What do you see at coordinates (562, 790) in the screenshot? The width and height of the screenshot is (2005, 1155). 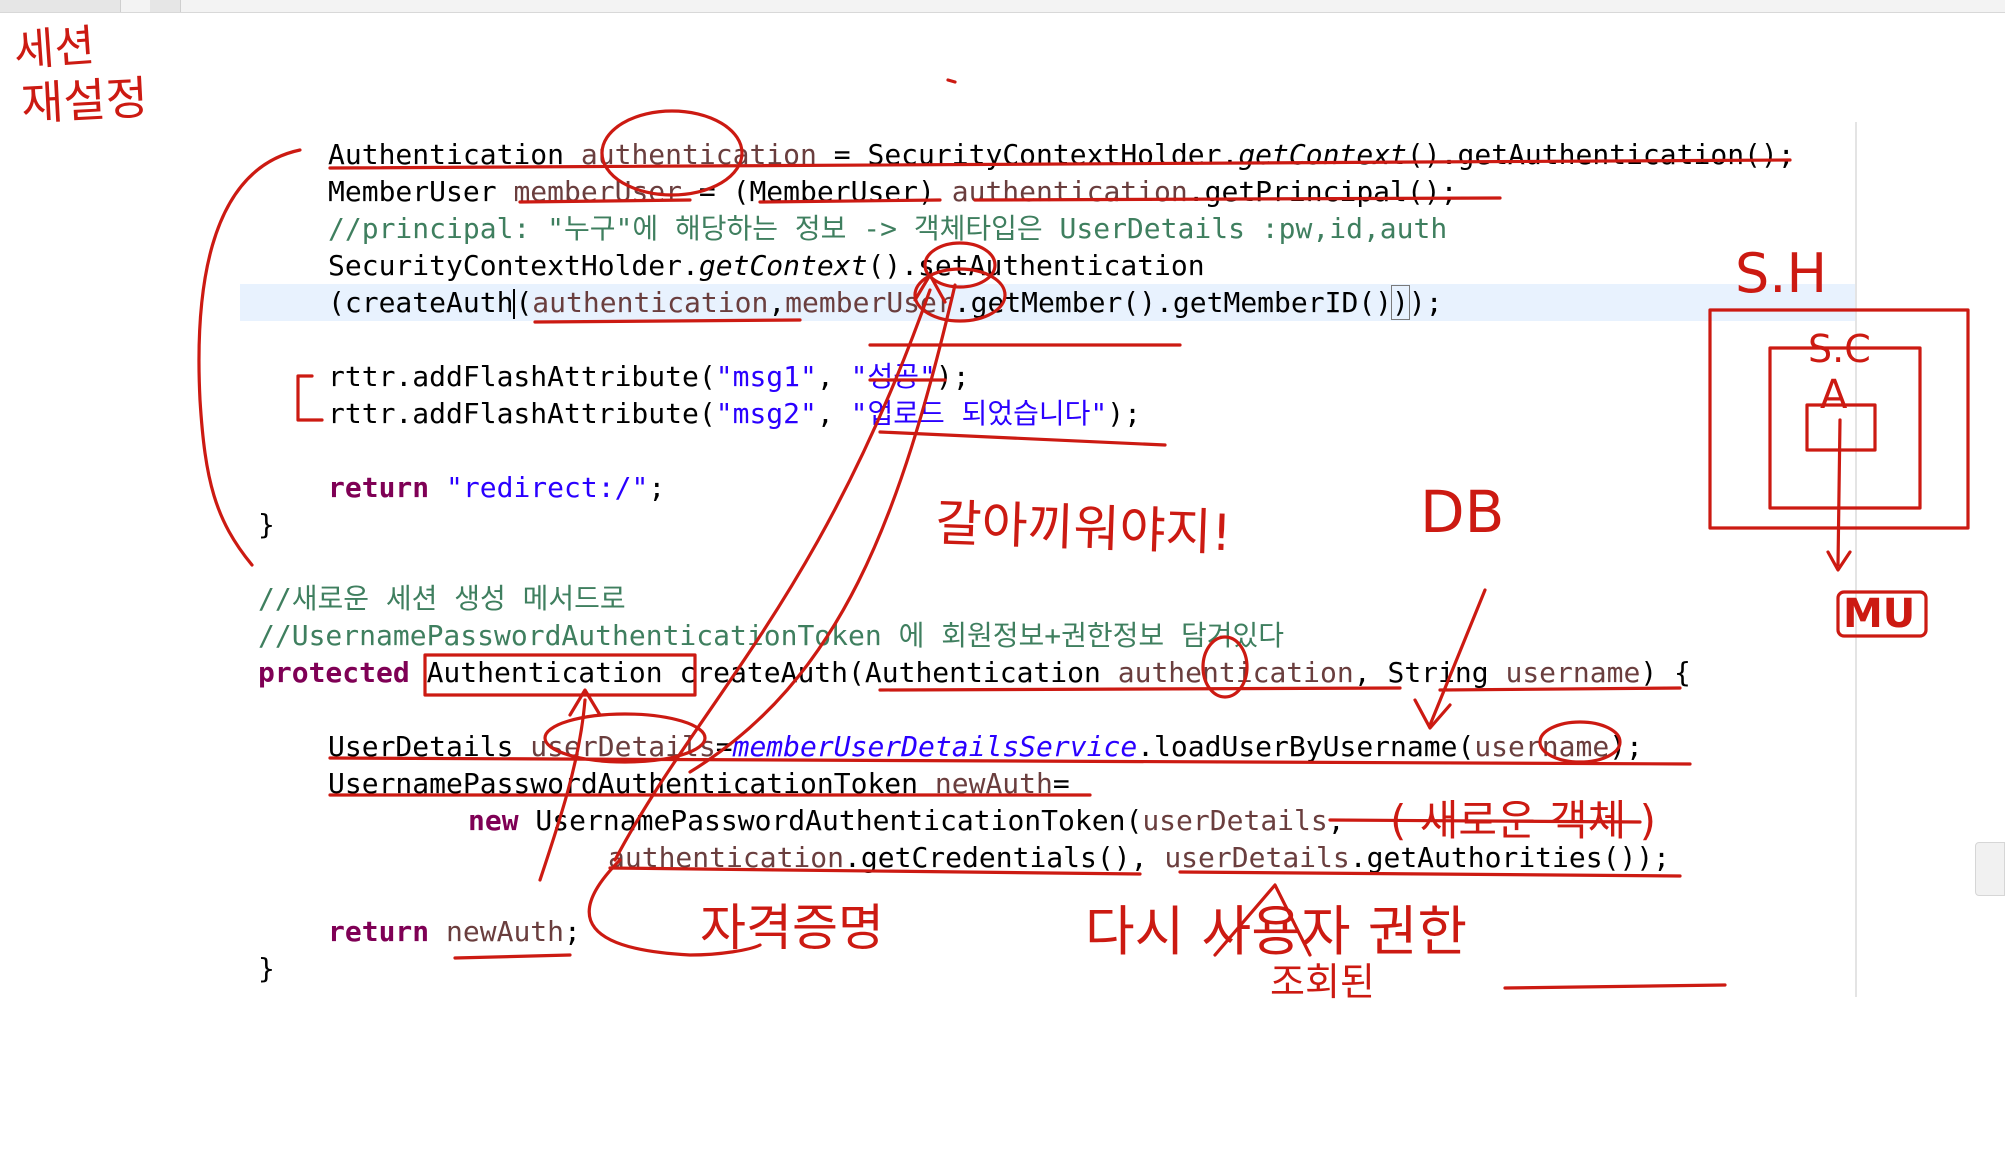 I see `arrow-up` at bounding box center [562, 790].